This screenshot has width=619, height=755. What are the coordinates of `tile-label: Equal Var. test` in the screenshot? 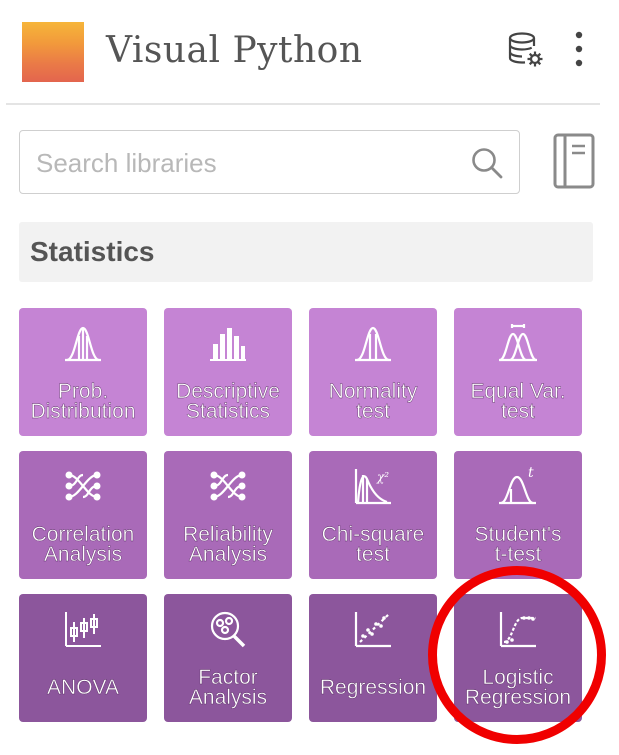 It's located at (518, 401).